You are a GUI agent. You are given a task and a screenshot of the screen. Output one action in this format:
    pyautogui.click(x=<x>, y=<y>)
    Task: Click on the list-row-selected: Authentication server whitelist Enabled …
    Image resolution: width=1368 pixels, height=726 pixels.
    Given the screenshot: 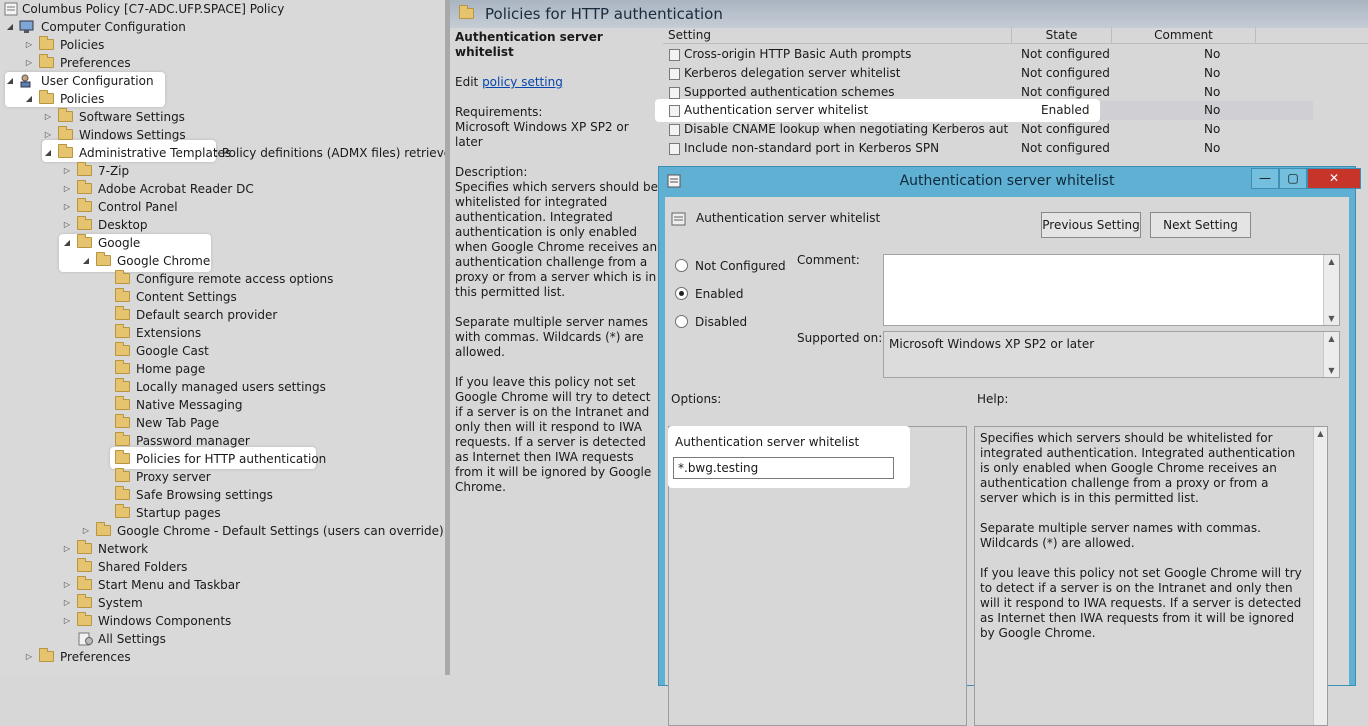 What is the action you would take?
    pyautogui.click(x=984, y=110)
    